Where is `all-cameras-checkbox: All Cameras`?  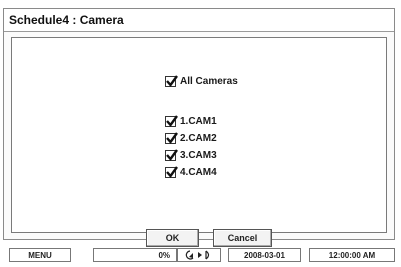 all-cameras-checkbox: All Cameras is located at coordinates (201, 81).